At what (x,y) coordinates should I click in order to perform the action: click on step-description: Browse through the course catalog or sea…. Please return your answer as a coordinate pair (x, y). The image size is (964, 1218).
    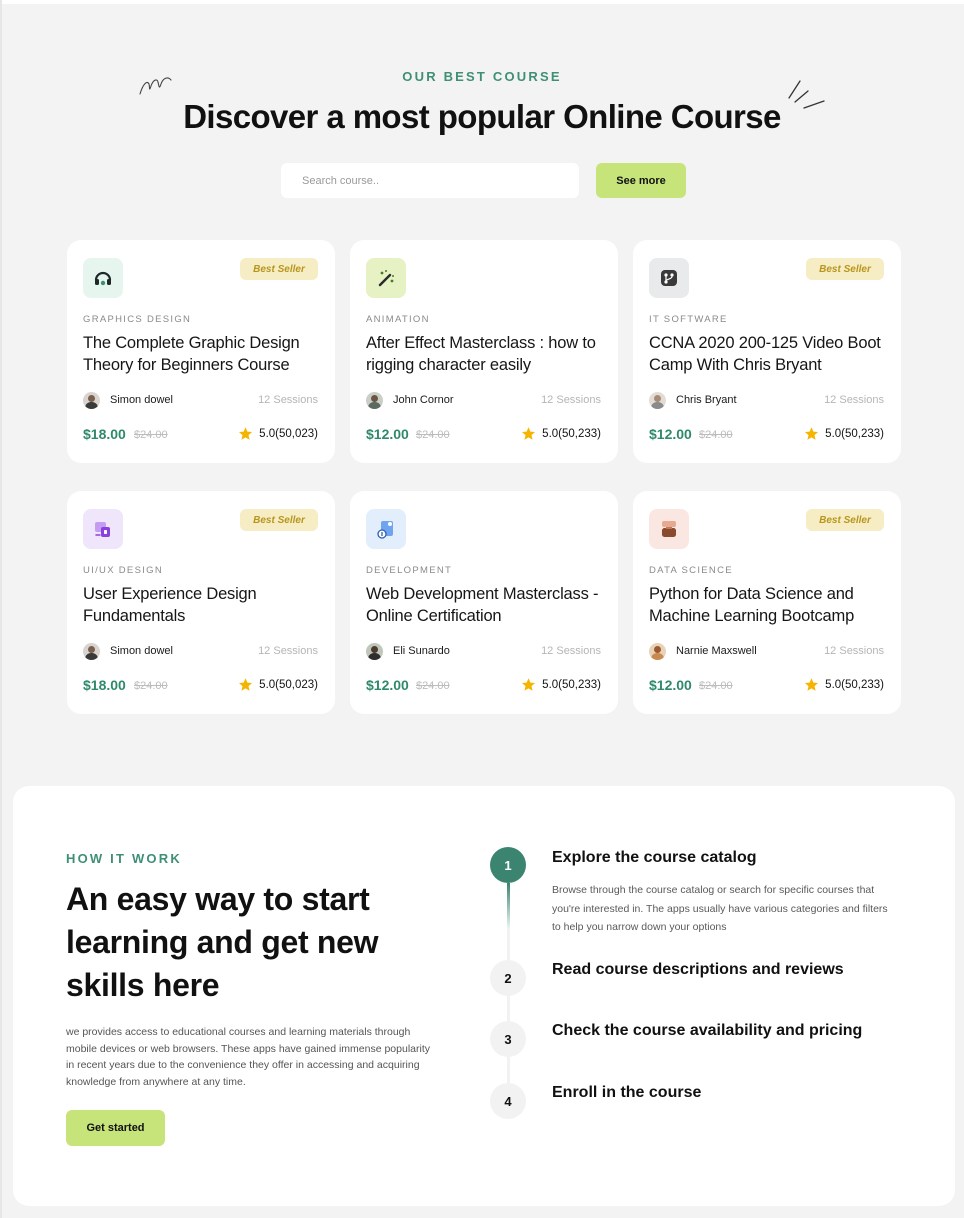
    Looking at the image, I should click on (720, 908).